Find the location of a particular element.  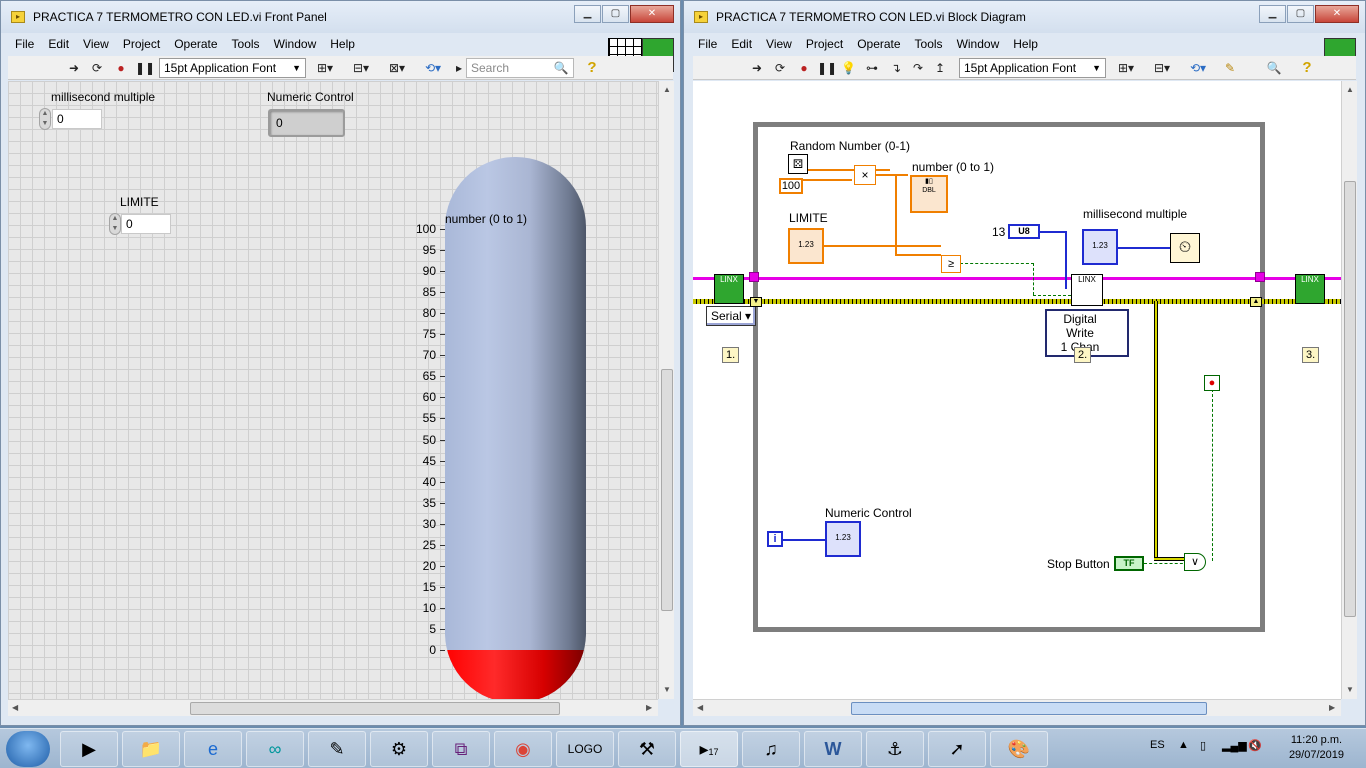

shift-register-pink is located at coordinates (754, 277).